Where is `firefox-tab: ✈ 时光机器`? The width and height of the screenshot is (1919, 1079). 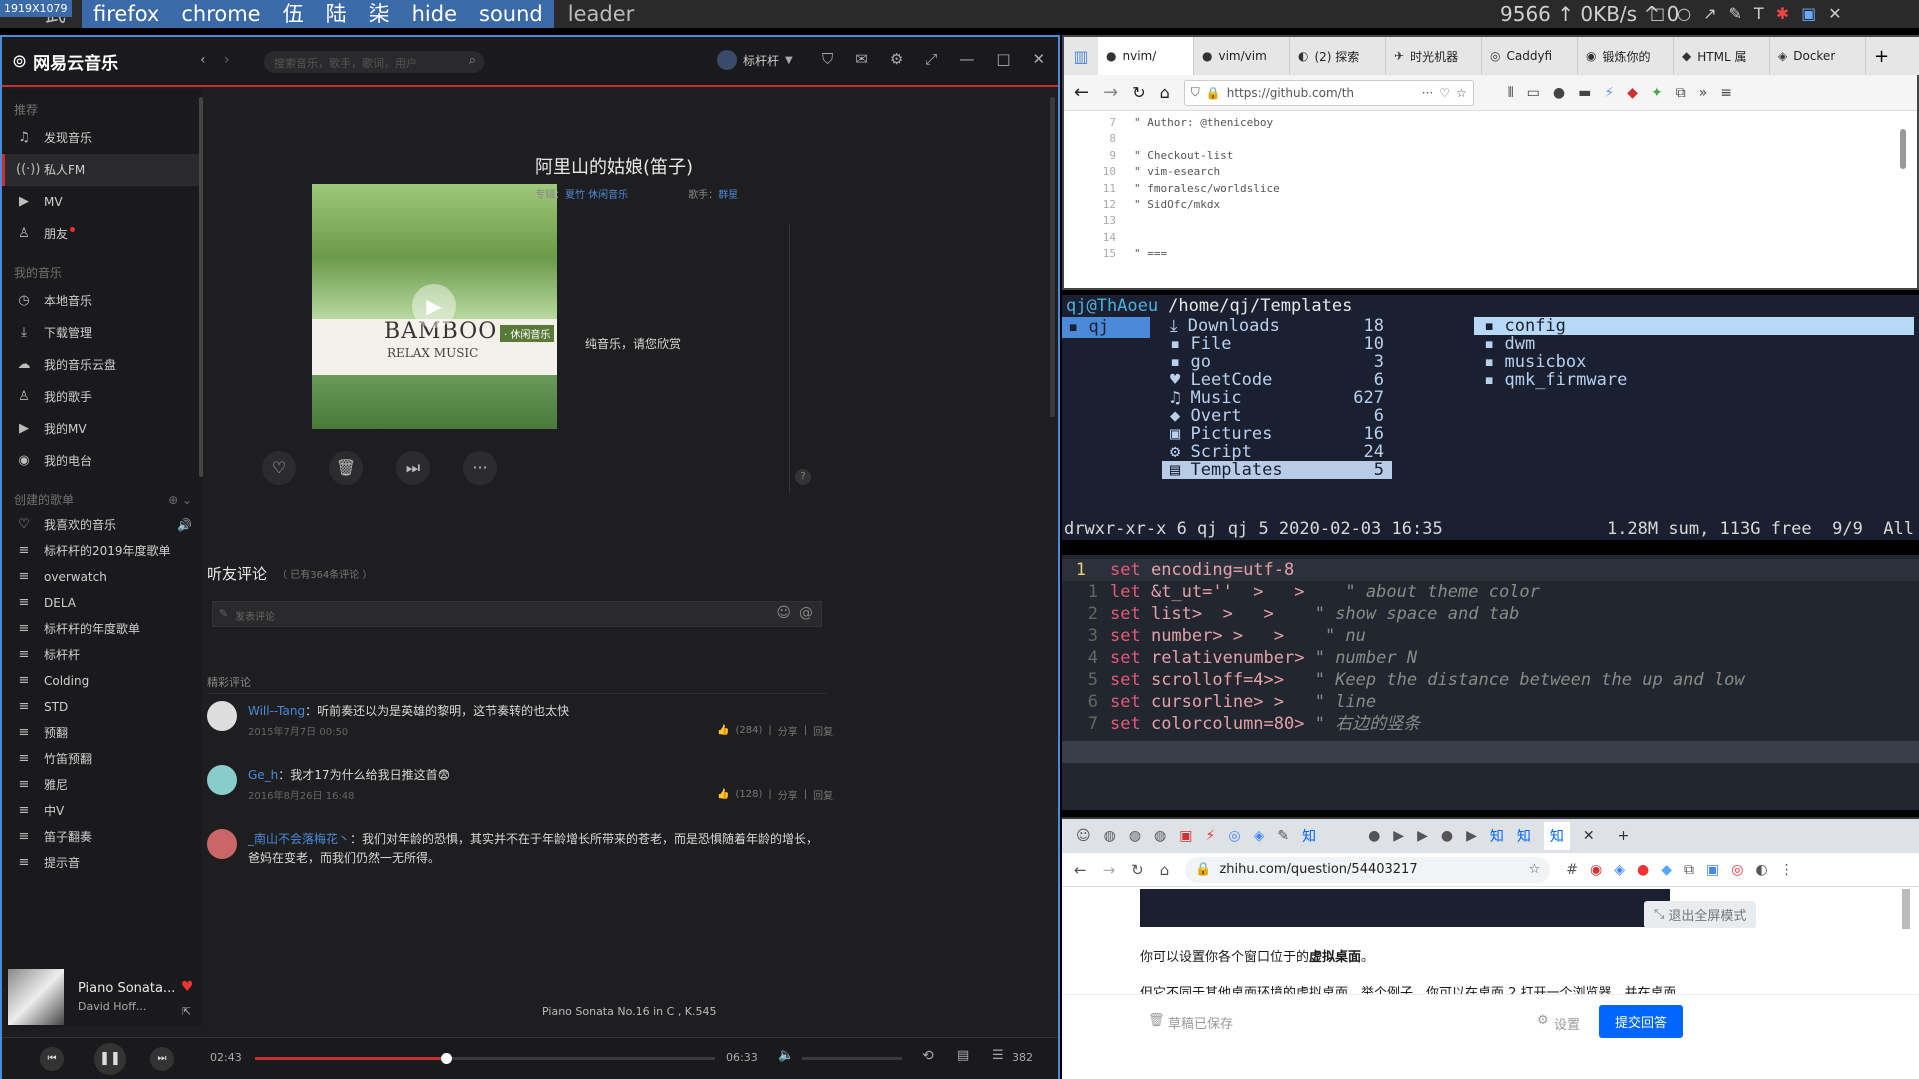 firefox-tab: ✈ 时光机器 is located at coordinates (1434, 56).